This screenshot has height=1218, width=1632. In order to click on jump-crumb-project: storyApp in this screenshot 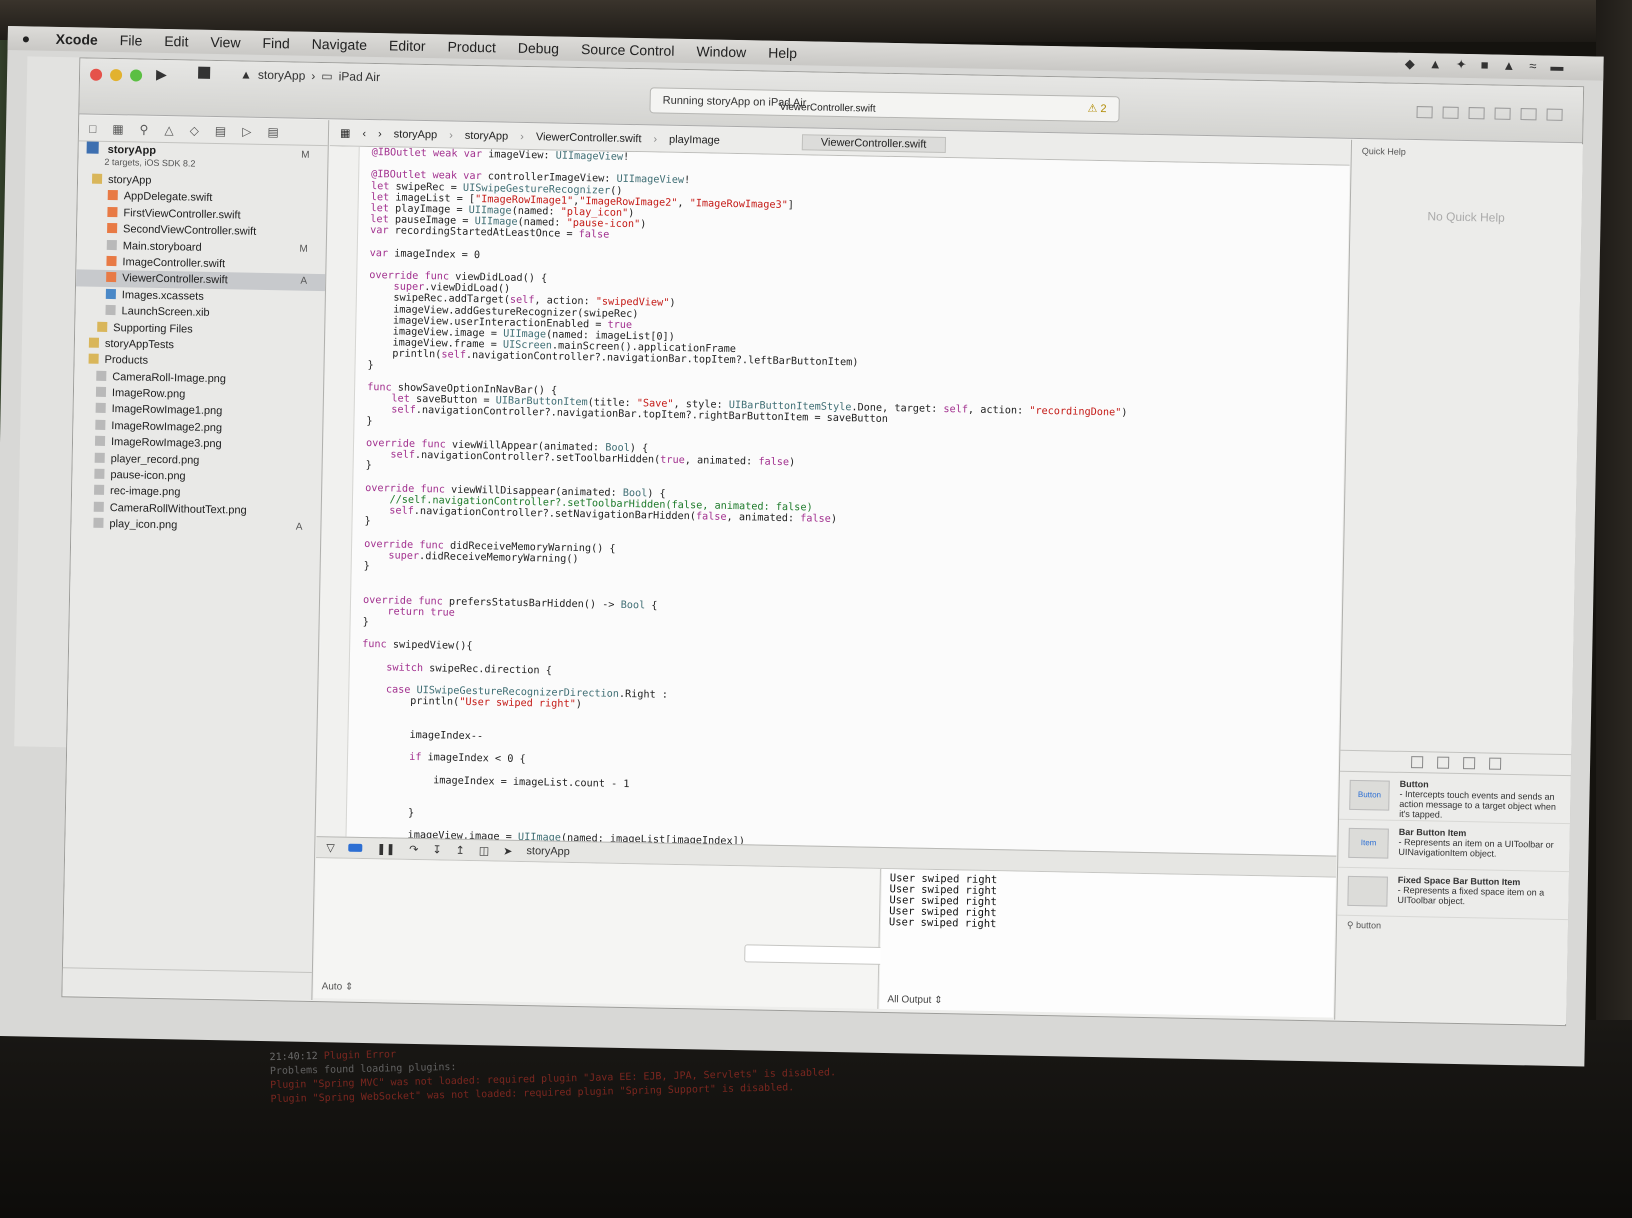, I will do `click(416, 134)`.